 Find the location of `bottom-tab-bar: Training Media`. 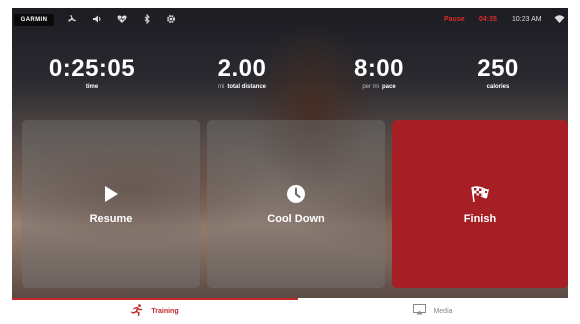

bottom-tab-bar: Training Media is located at coordinates (290, 311).